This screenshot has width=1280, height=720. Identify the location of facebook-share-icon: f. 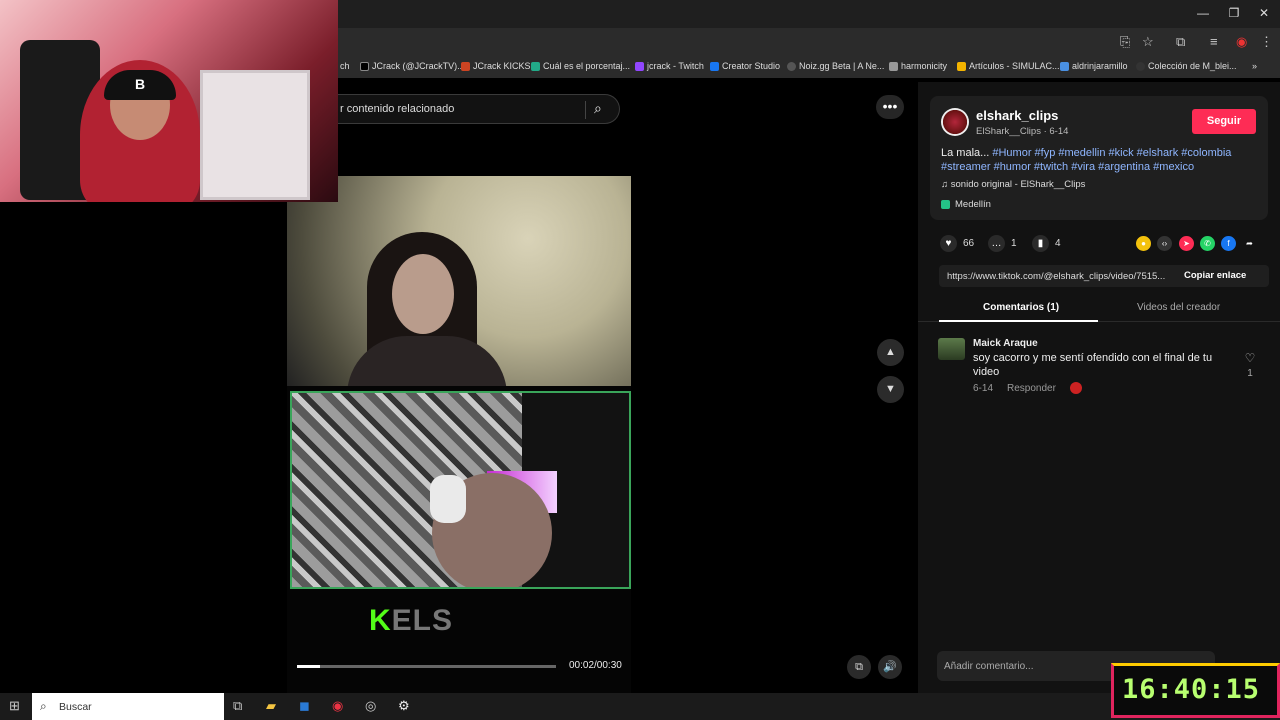
(1228, 243).